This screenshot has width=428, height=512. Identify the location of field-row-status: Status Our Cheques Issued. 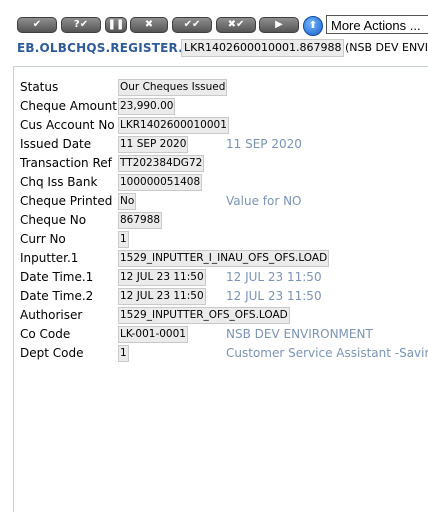
(221, 87).